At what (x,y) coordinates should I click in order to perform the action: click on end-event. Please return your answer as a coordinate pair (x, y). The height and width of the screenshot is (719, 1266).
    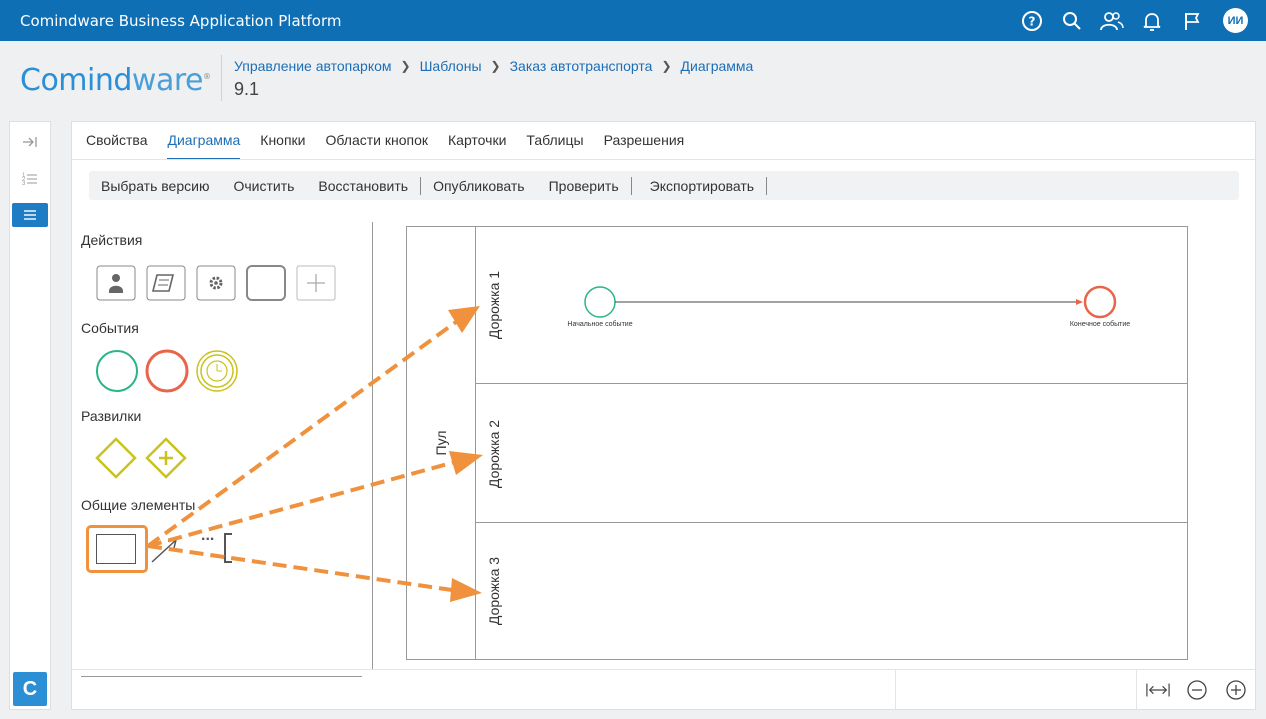
    Looking at the image, I should click on (1100, 302).